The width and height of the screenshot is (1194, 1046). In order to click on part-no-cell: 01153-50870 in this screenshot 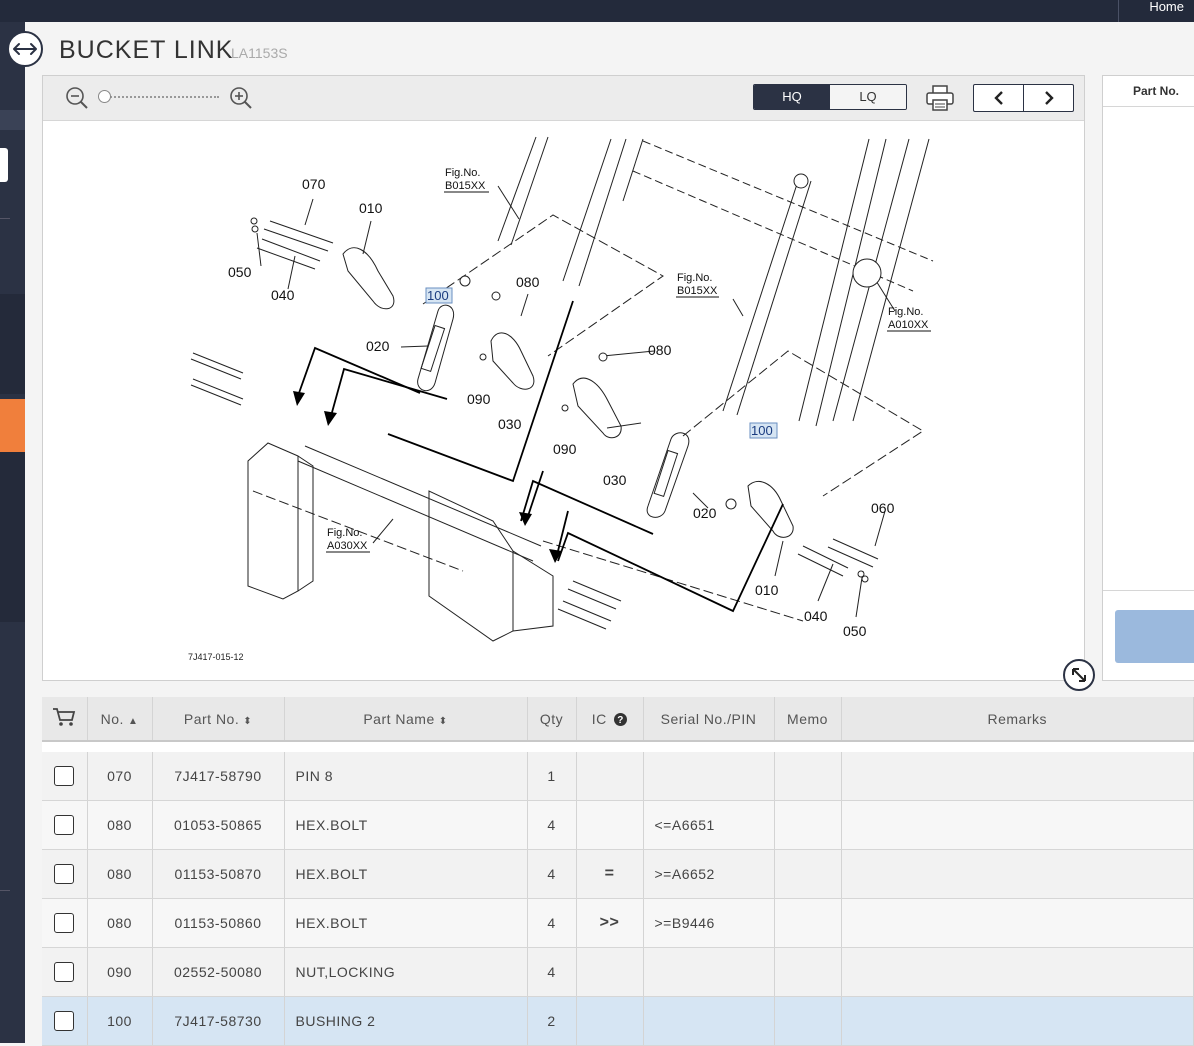, I will do `click(218, 874)`.